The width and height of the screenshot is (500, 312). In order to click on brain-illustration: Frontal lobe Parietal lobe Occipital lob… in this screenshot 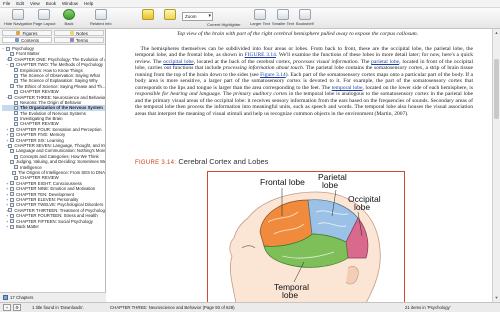, I will do `click(305, 237)`.